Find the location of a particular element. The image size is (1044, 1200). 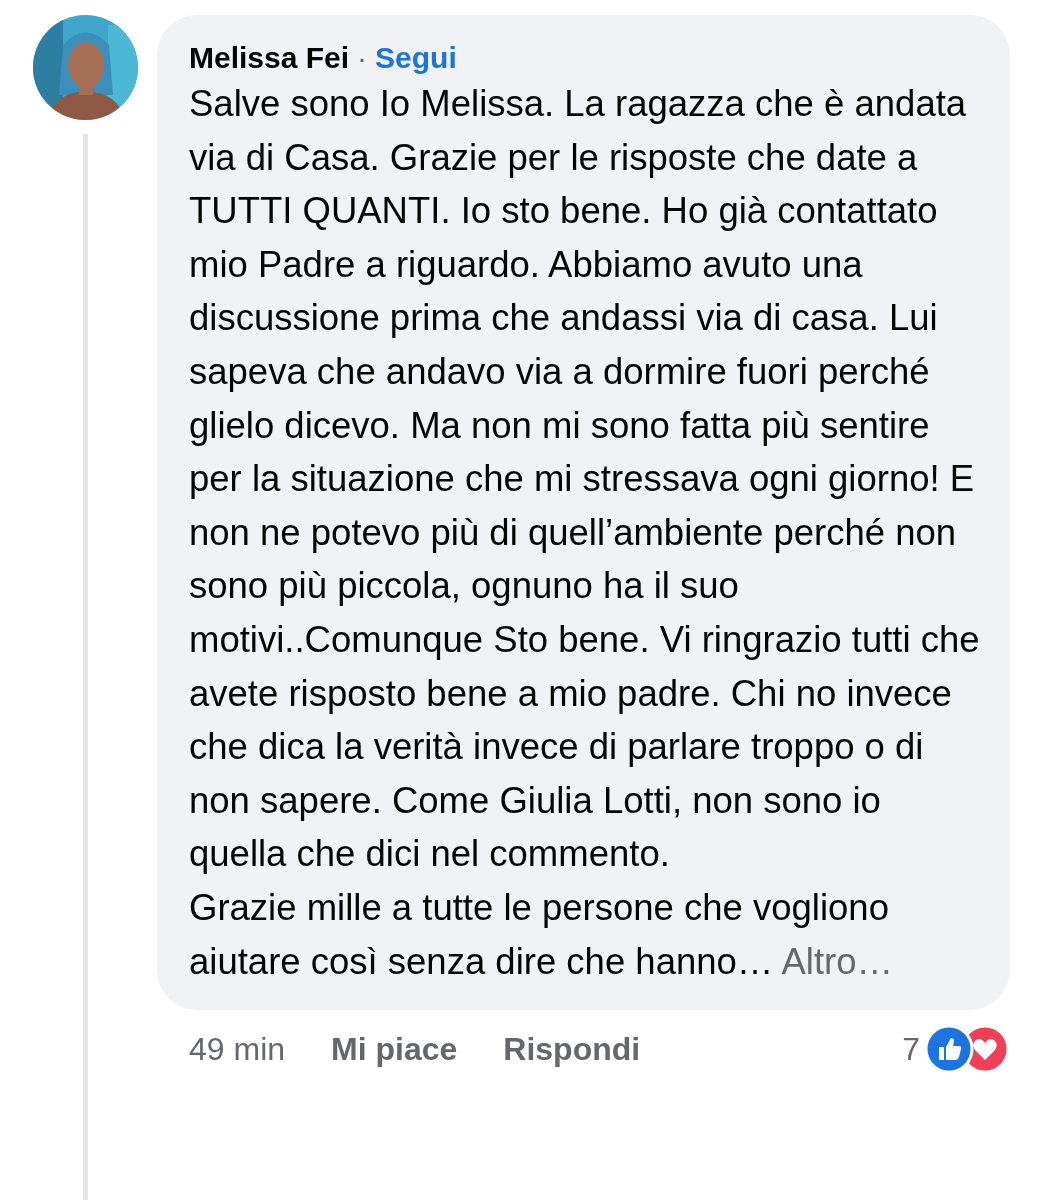

like-button: Mi piace is located at coordinates (394, 1049).